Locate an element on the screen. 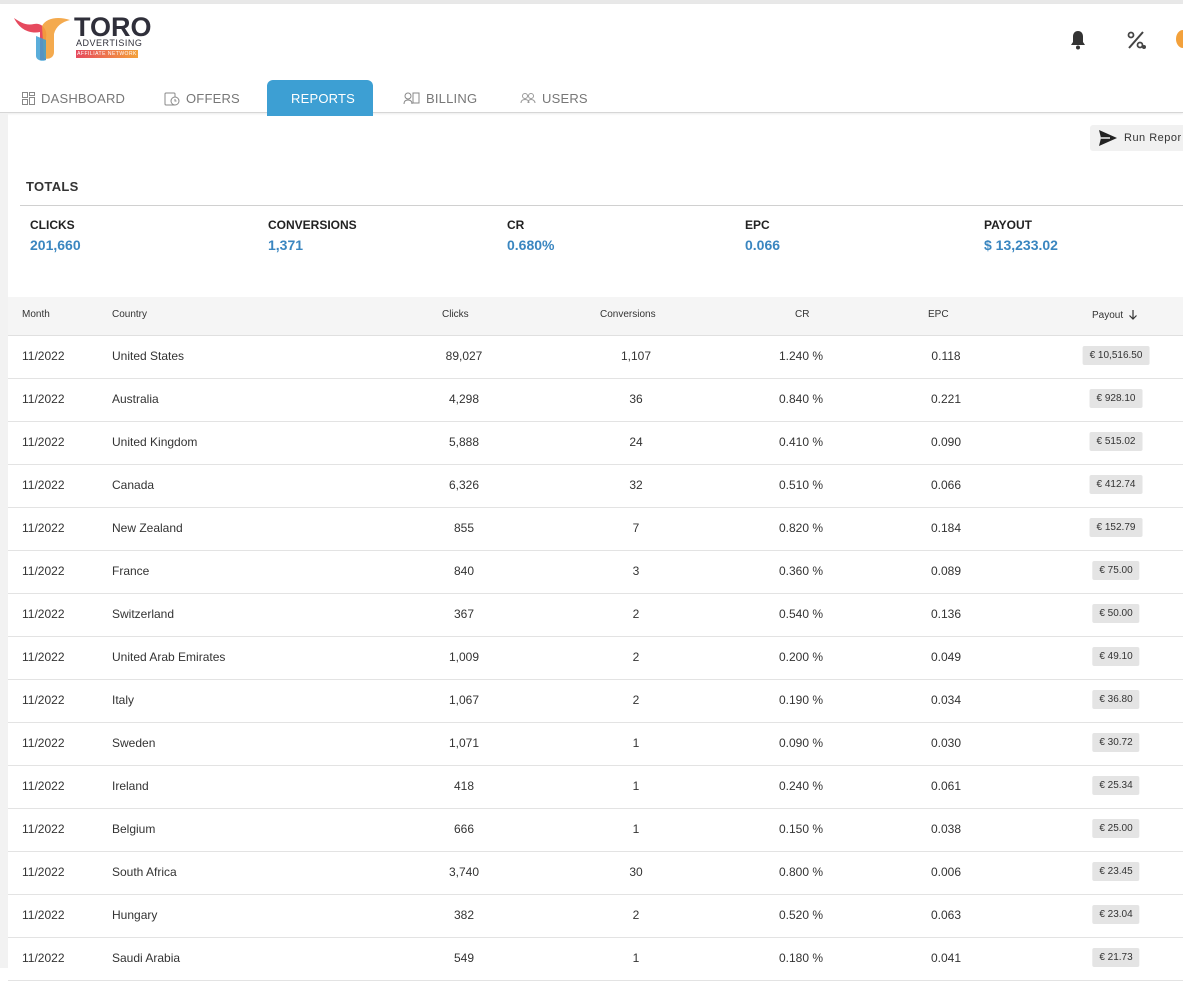  cell-clicks: 549 is located at coordinates (464, 958).